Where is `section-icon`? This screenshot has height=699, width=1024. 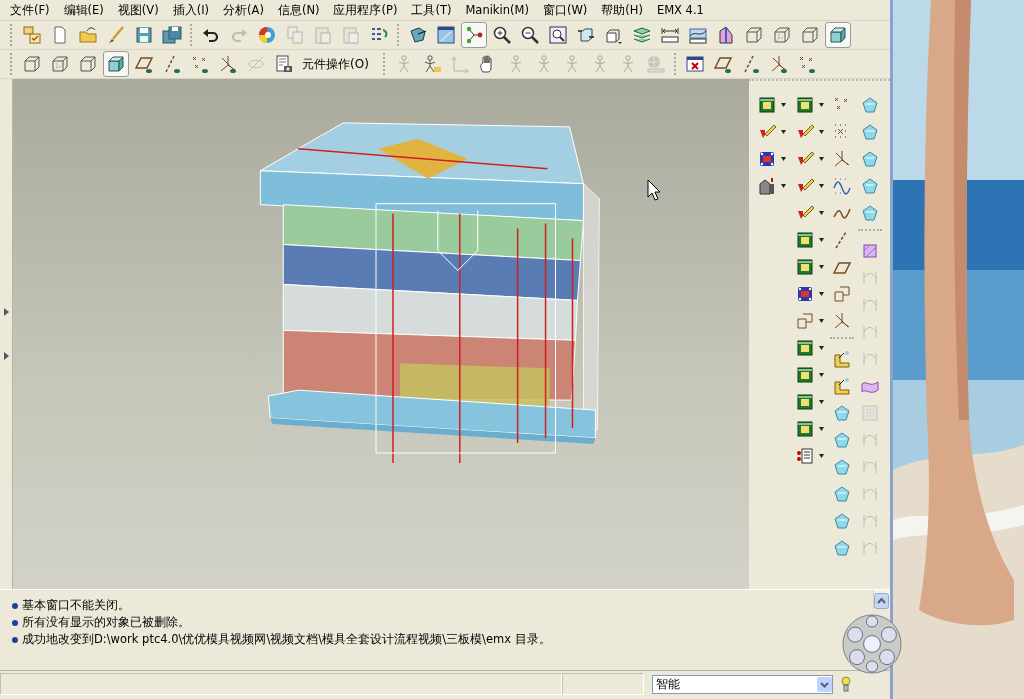
section-icon is located at coordinates (726, 35).